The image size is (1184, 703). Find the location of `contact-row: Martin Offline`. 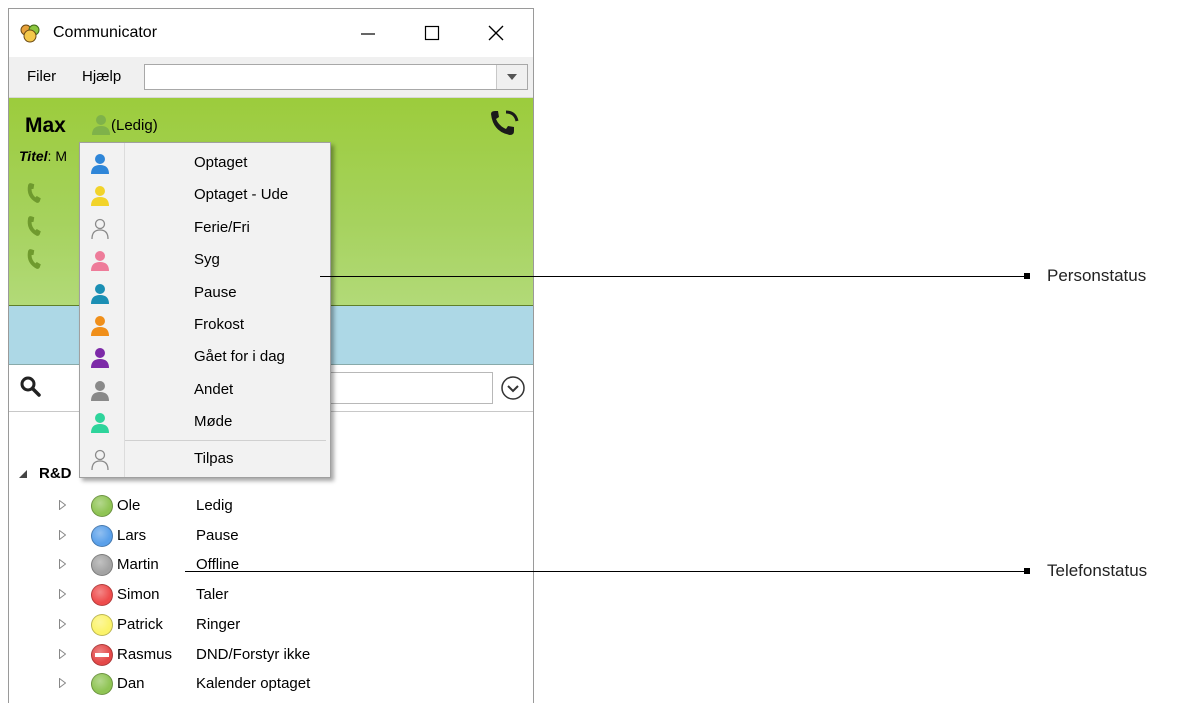

contact-row: Martin Offline is located at coordinates (271, 565).